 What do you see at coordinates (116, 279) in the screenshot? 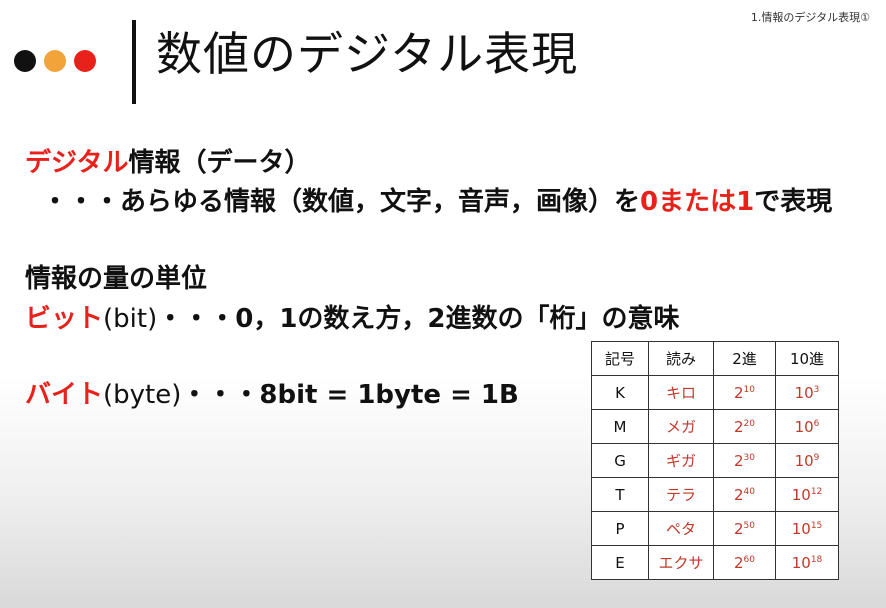
I see `units-heading: 情報の量の単位` at bounding box center [116, 279].